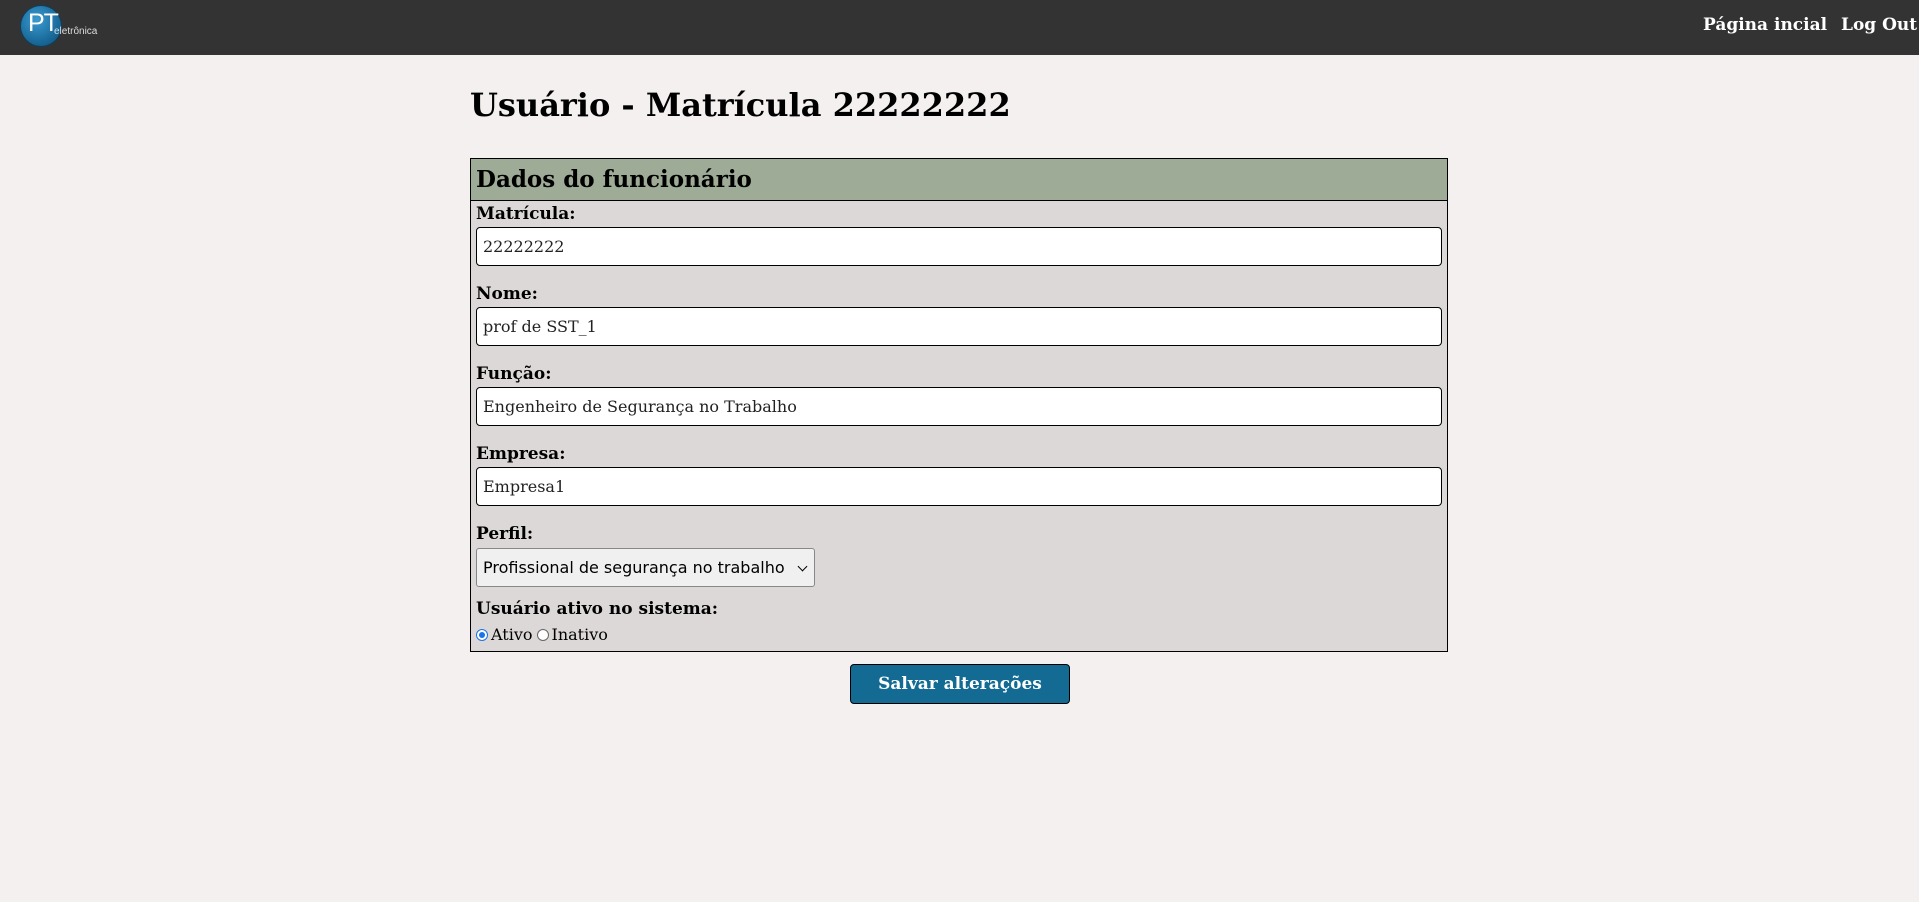 The width and height of the screenshot is (1919, 902). Describe the element at coordinates (1879, 25) in the screenshot. I see `nav-logout-link: Log Out` at that location.